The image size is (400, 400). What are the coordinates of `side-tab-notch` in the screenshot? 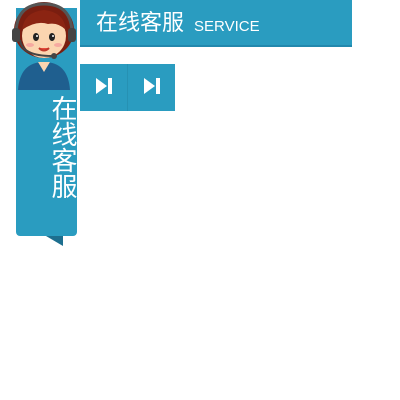 It's located at (54, 241).